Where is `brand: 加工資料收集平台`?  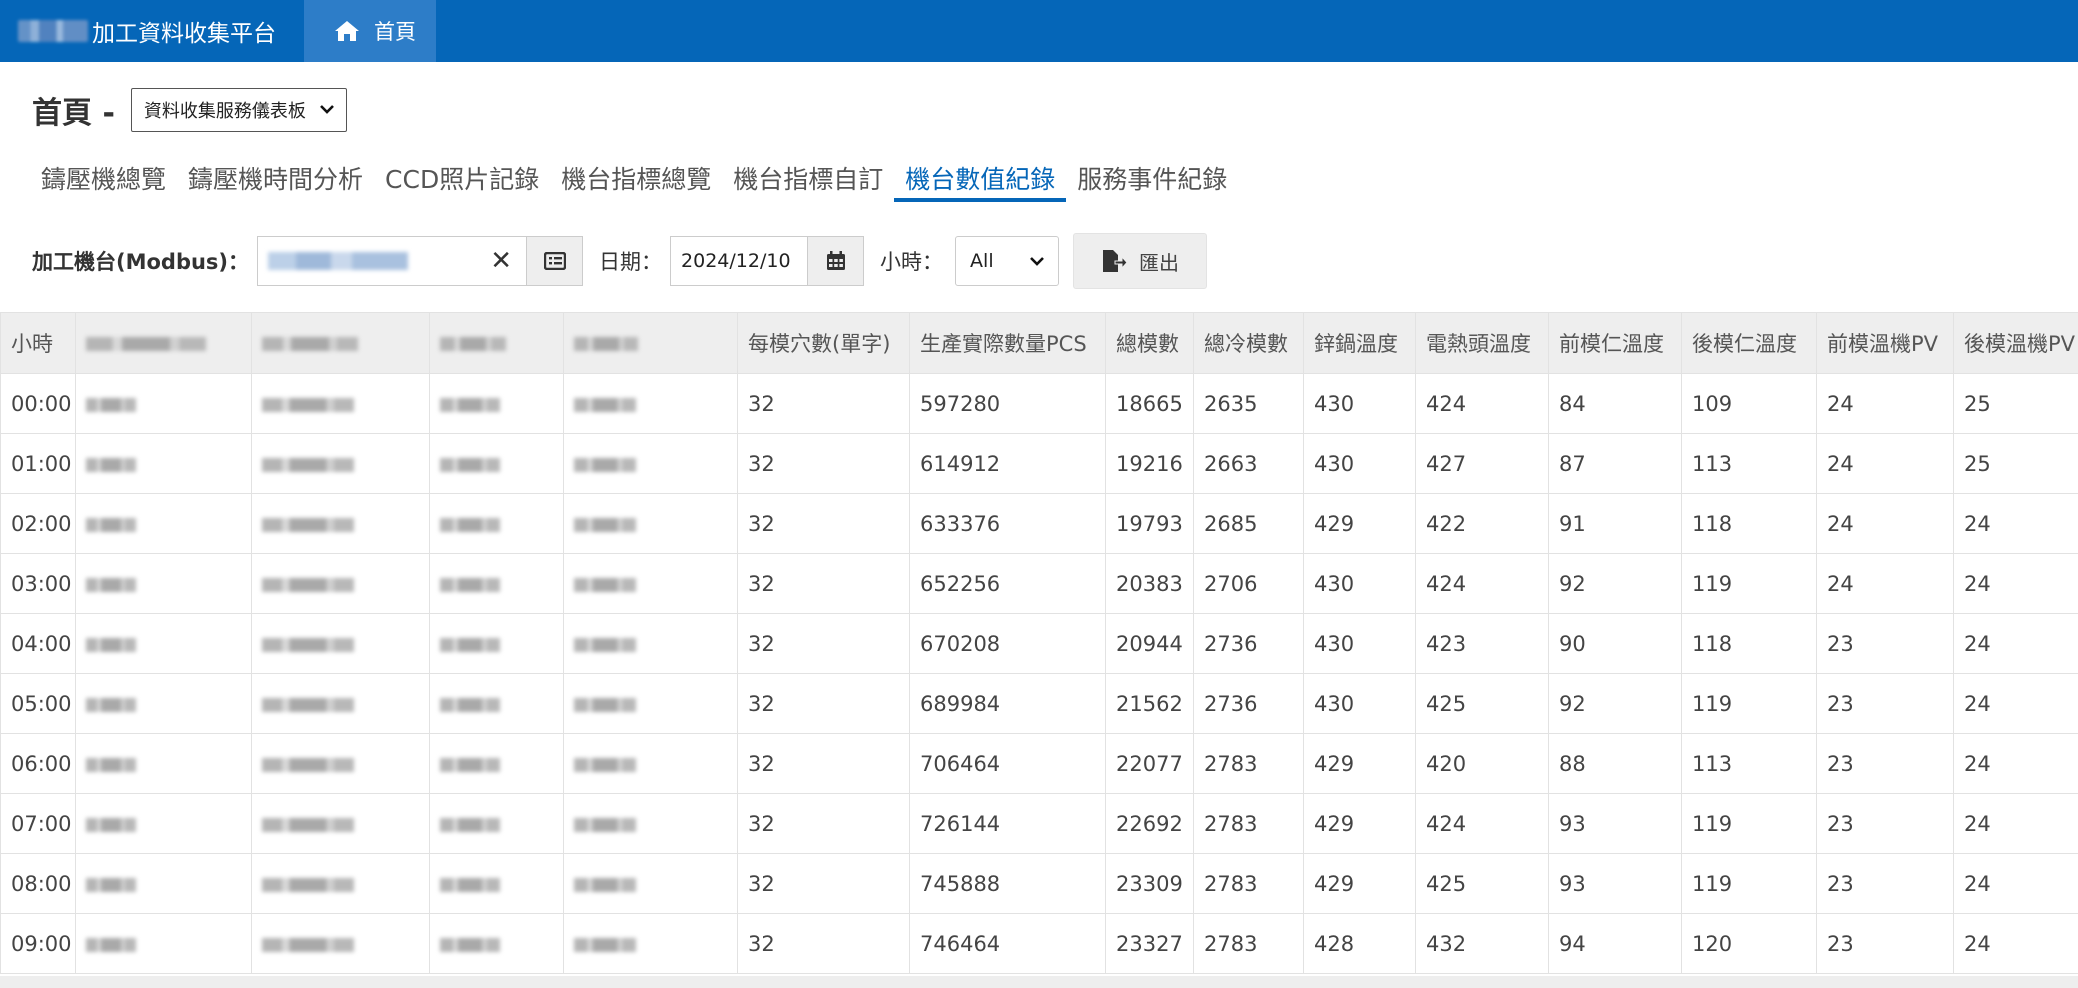
brand: 加工資料收集平台 is located at coordinates (152, 31).